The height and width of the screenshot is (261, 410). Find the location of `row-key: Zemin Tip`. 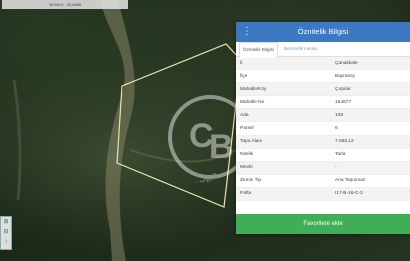

row-key: Zemin Tip is located at coordinates (251, 181).